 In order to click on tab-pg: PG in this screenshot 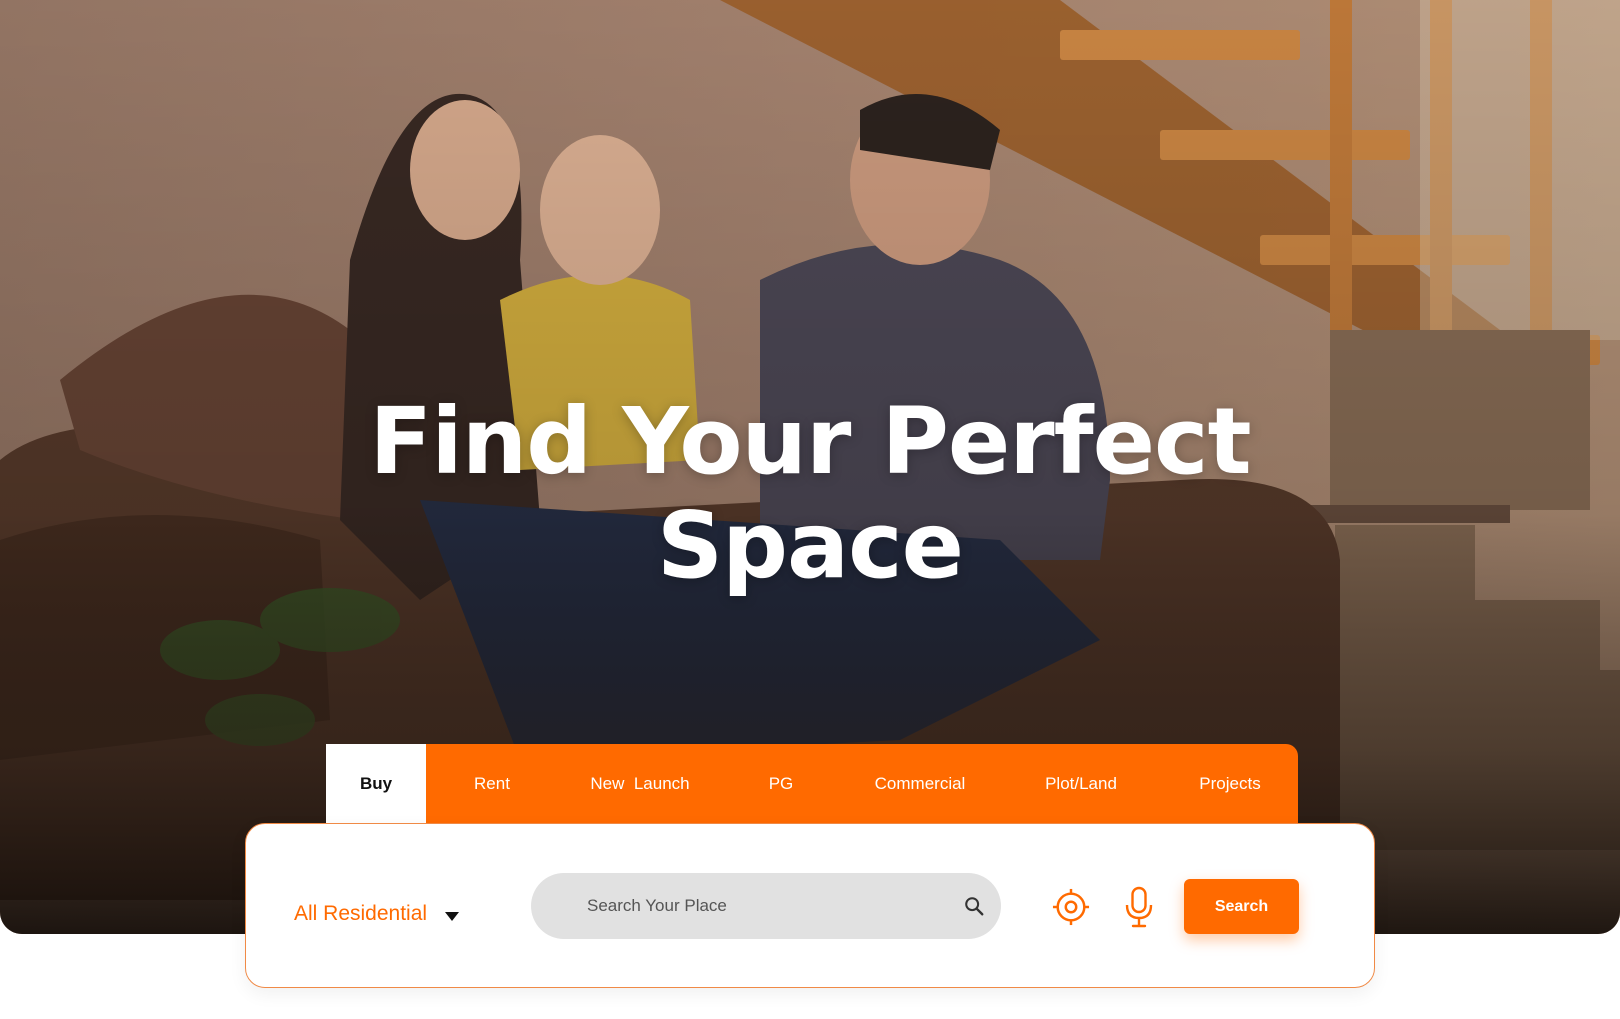, I will do `click(781, 784)`.